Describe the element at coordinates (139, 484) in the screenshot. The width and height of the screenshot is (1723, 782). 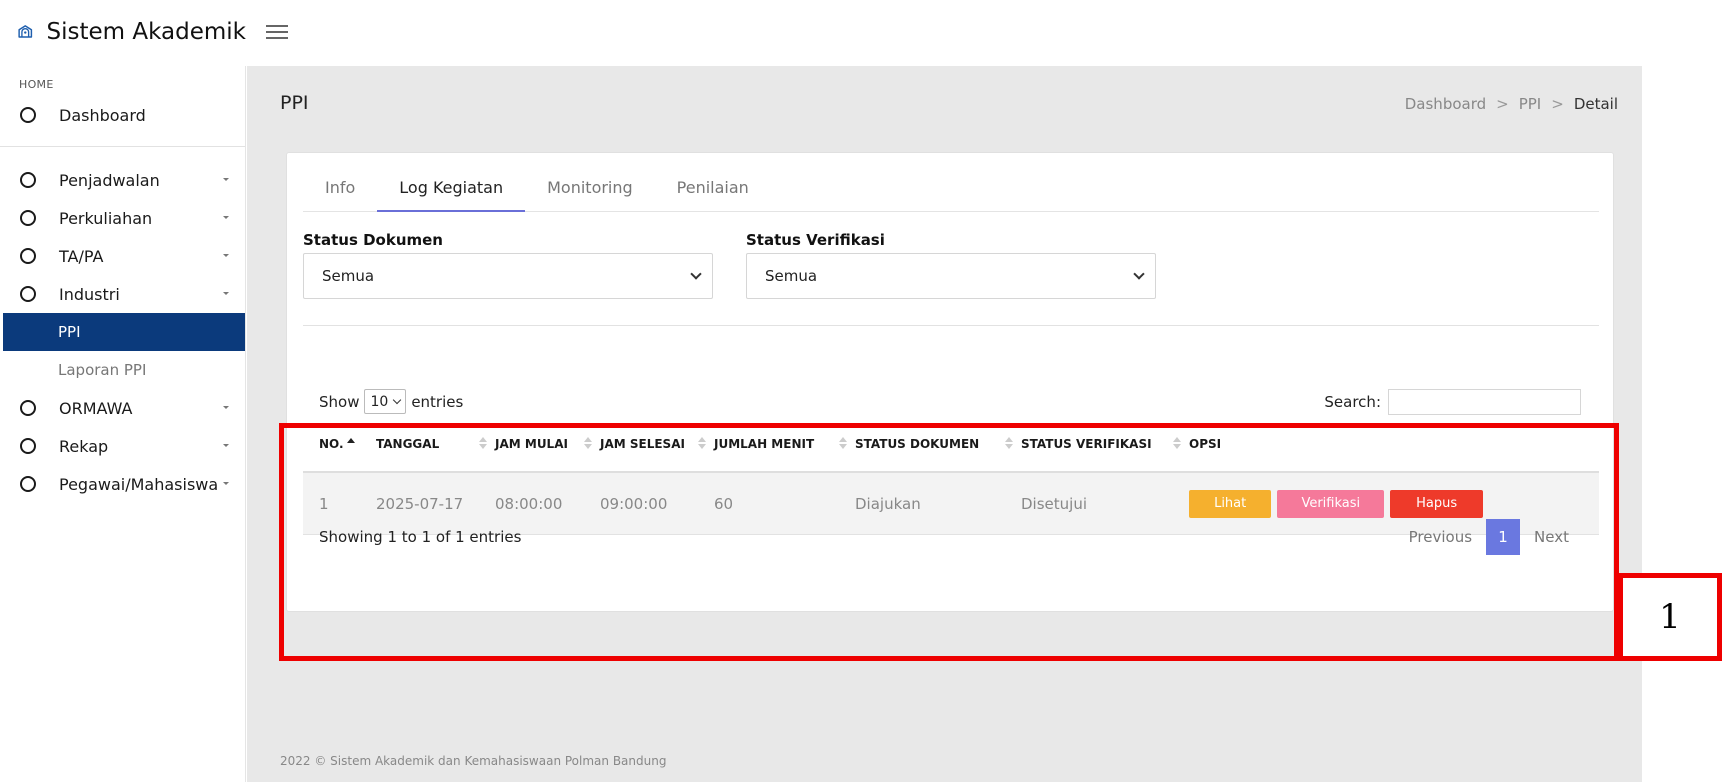
I see `sidebar-item-label: Pegawai/Mahasiswa` at that location.